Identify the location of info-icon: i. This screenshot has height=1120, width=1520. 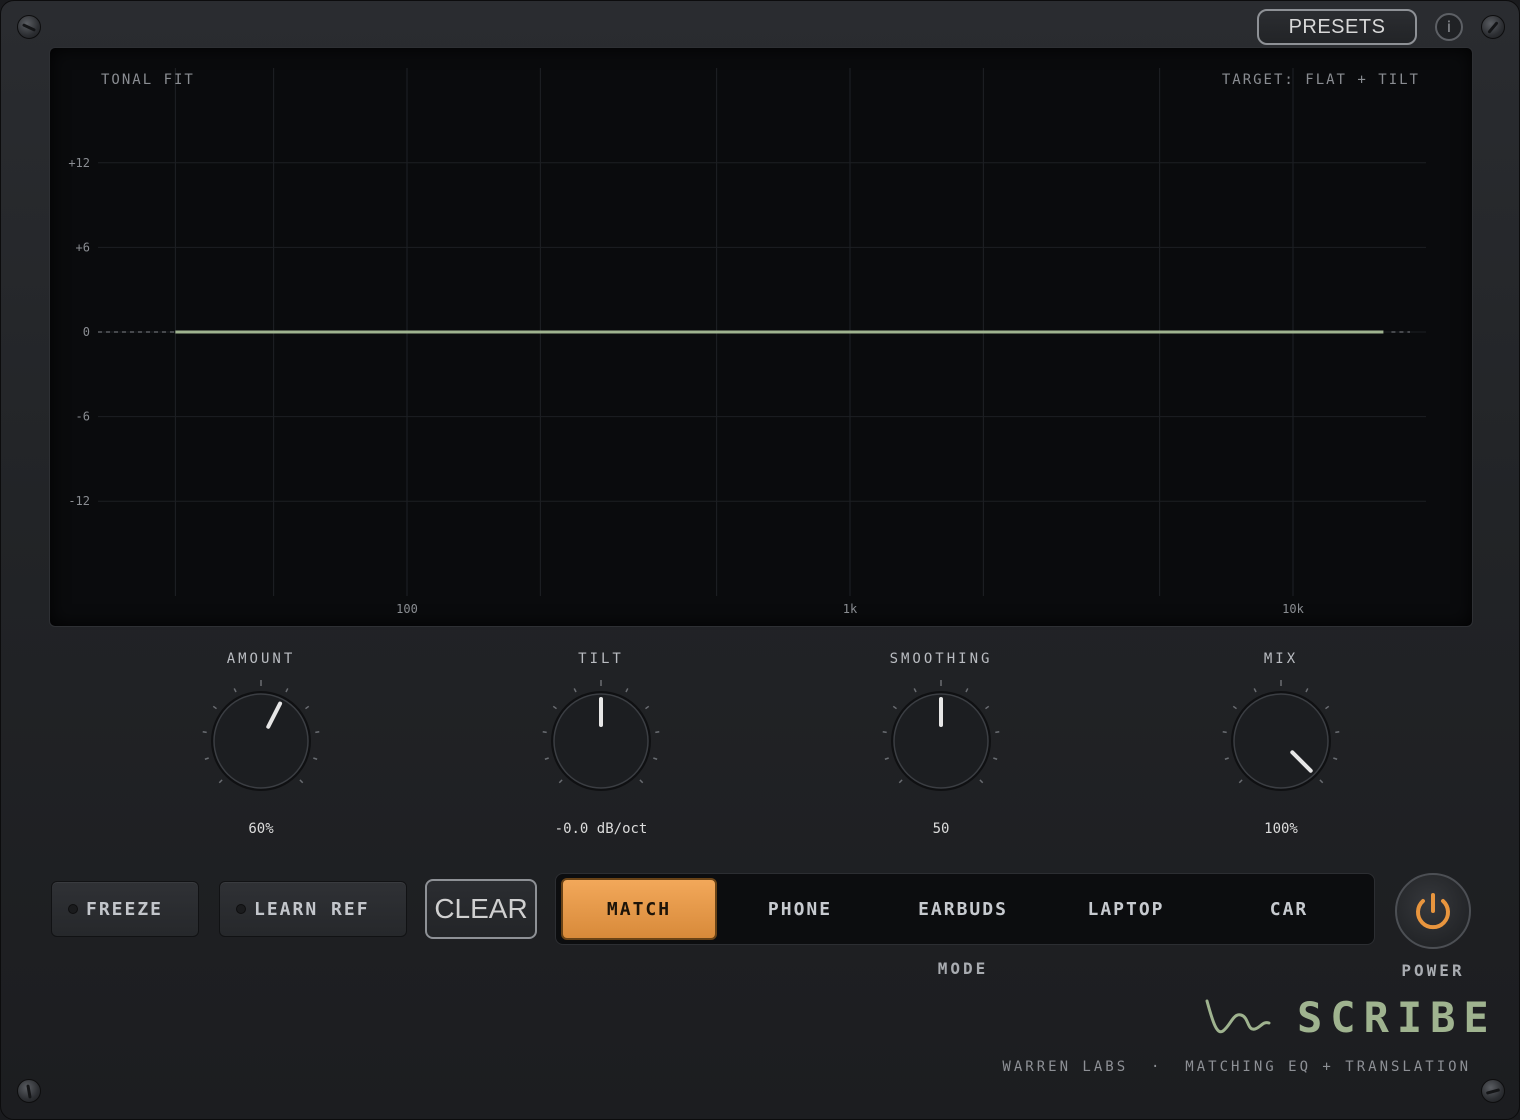
(1449, 27).